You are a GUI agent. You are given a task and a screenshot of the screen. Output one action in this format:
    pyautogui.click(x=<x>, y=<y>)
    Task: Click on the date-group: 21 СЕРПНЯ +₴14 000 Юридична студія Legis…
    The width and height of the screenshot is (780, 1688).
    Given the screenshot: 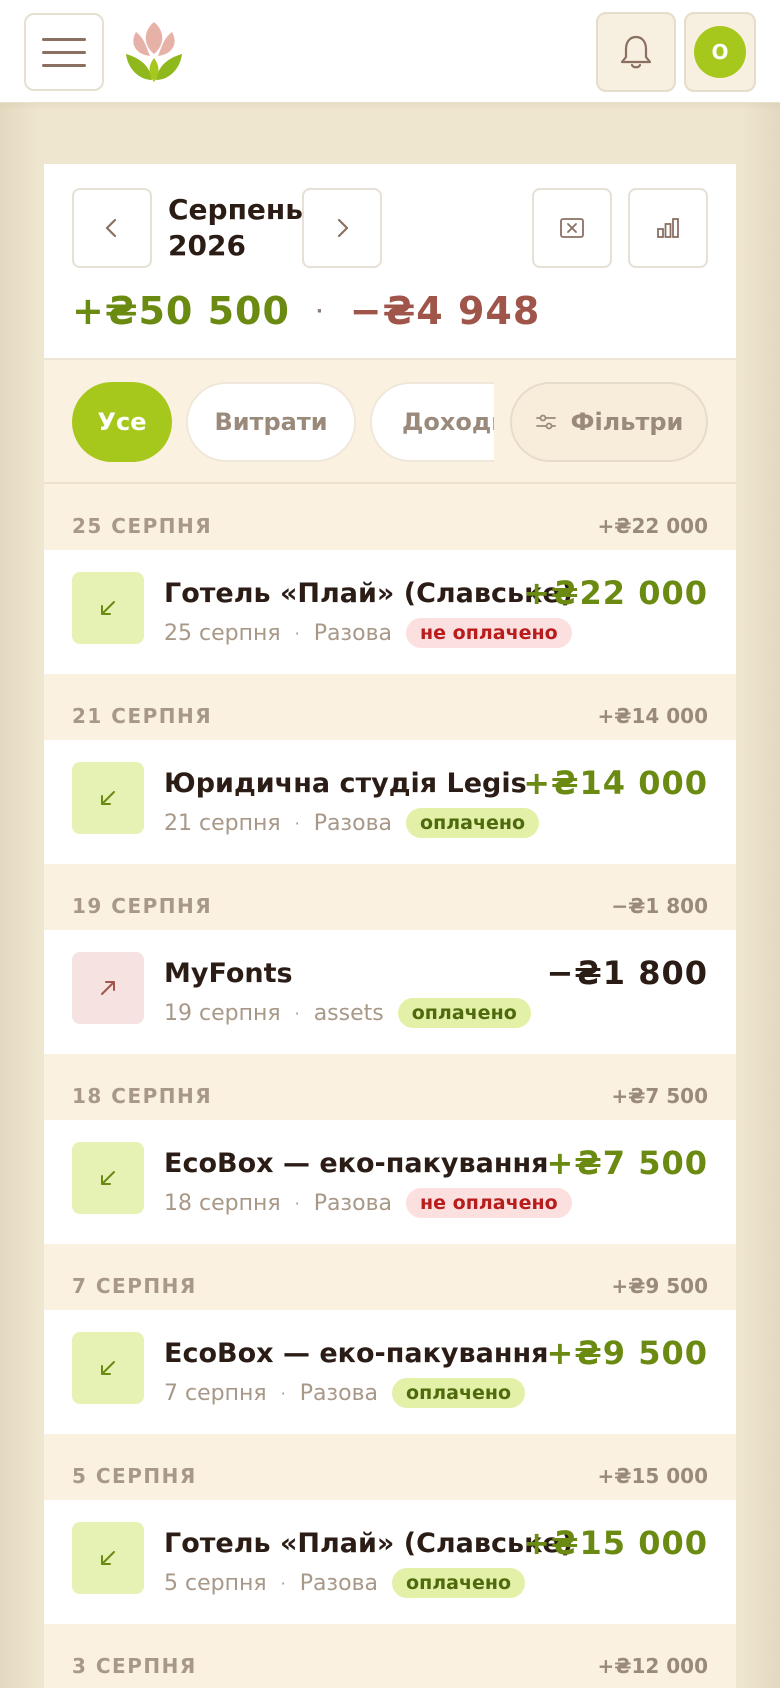 What is the action you would take?
    pyautogui.click(x=390, y=769)
    